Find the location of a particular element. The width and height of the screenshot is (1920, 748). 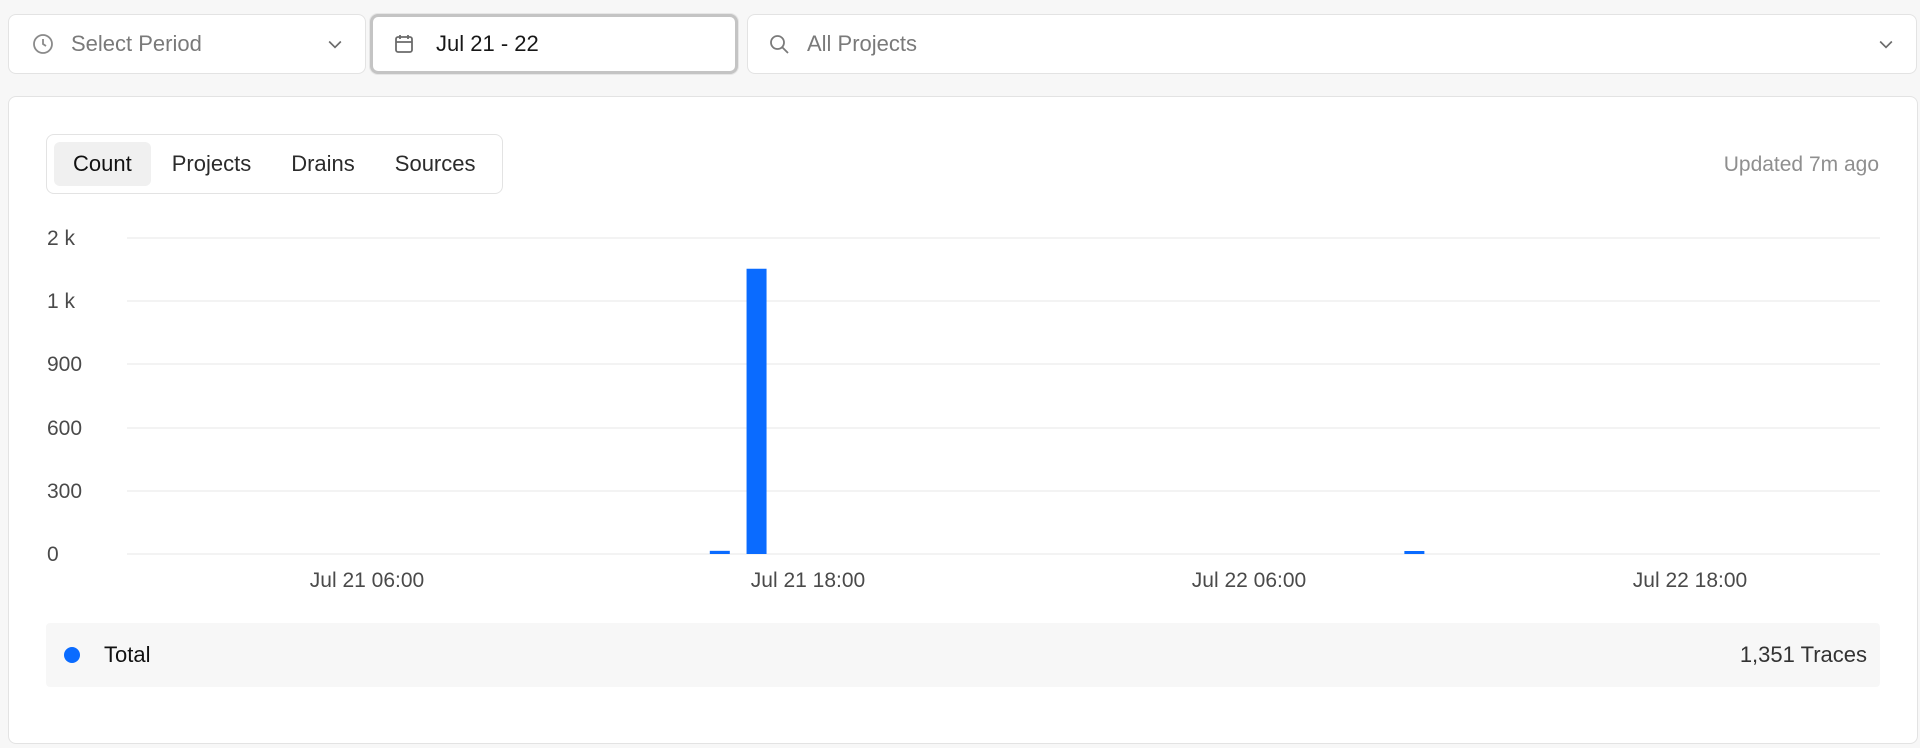

y-tick-label: 600 is located at coordinates (64, 428).